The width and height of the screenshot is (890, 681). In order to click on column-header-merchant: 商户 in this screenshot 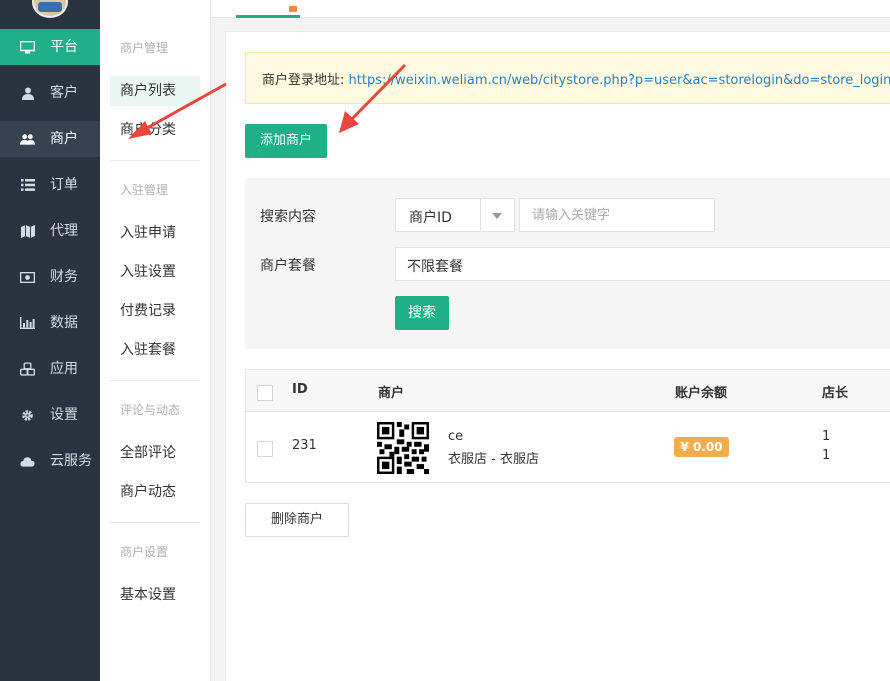, I will do `click(391, 393)`.